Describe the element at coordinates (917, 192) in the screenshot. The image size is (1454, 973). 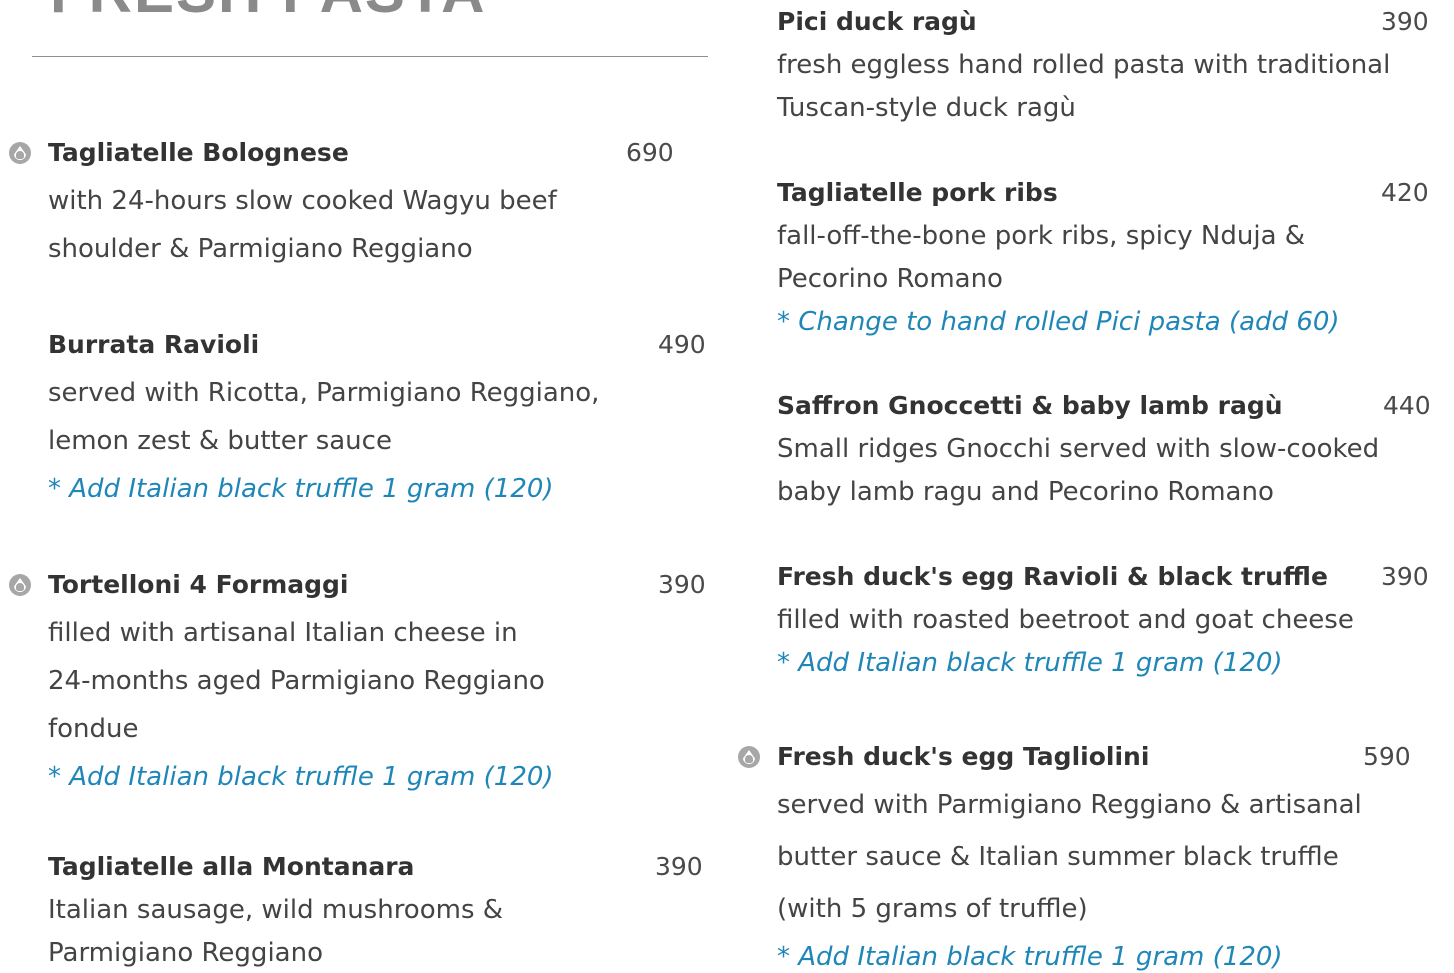
I see `dish-name: Tagliatelle pork ribs` at that location.